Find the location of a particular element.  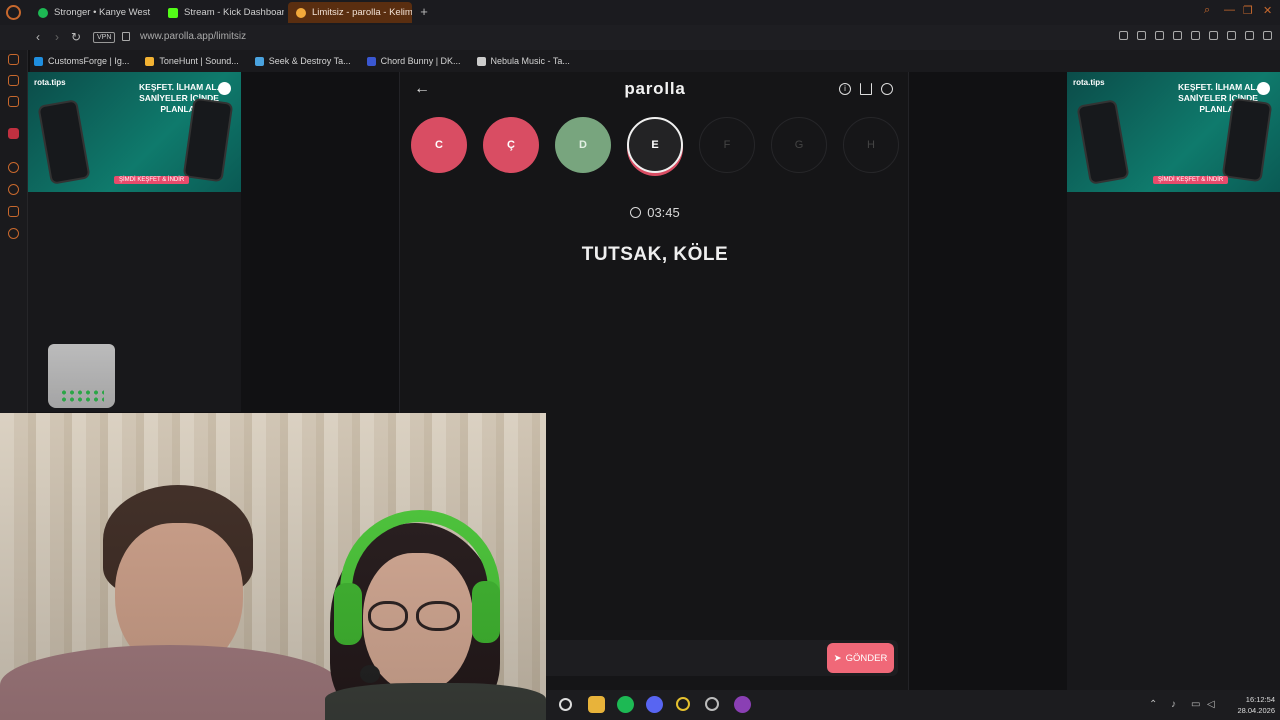

ad-dot is located at coordinates (224, 88).